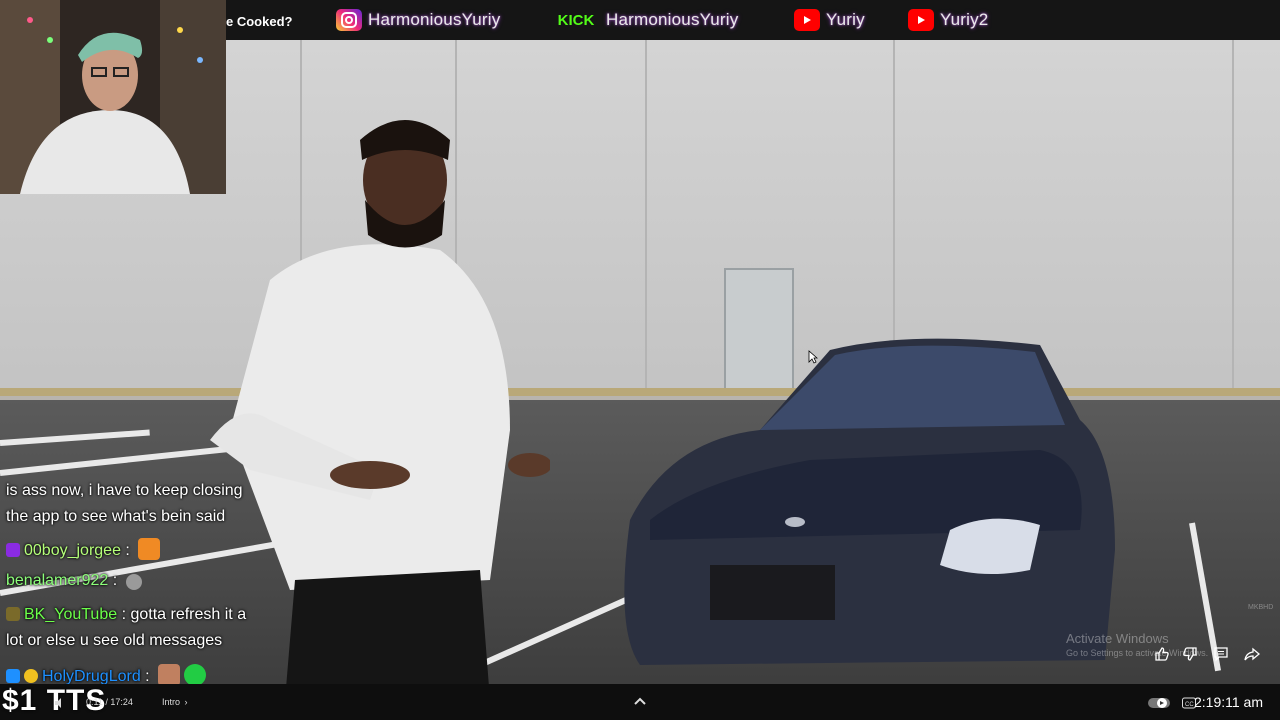 The image size is (1280, 720). I want to click on autoplay-toggle, so click(1159, 702).